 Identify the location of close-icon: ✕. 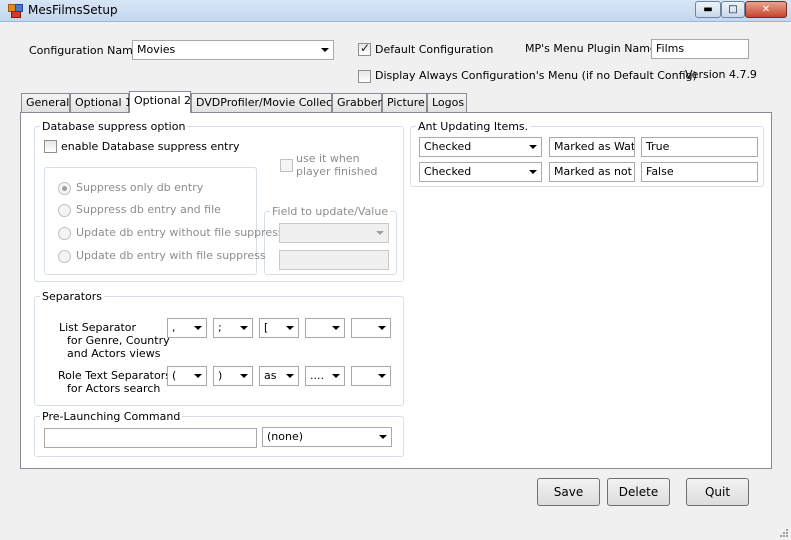
(766, 9).